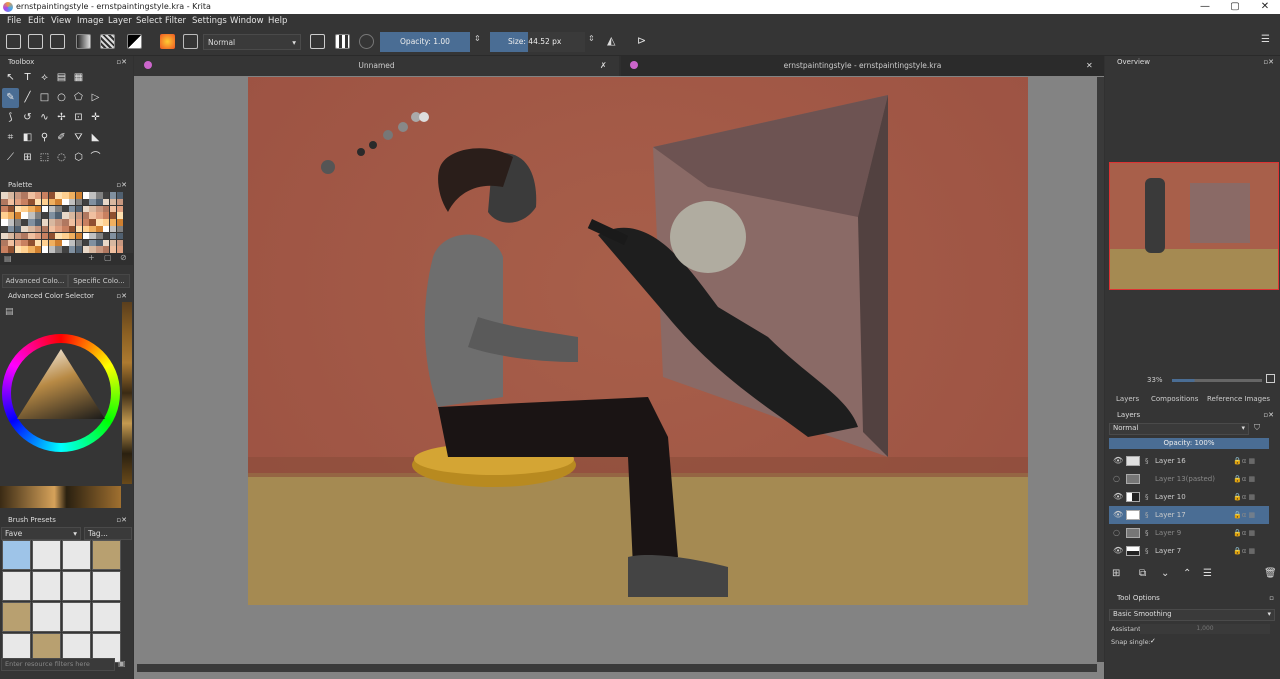 The height and width of the screenshot is (679, 1280). What do you see at coordinates (209, 21) in the screenshot?
I see `menu-settings: Settings` at bounding box center [209, 21].